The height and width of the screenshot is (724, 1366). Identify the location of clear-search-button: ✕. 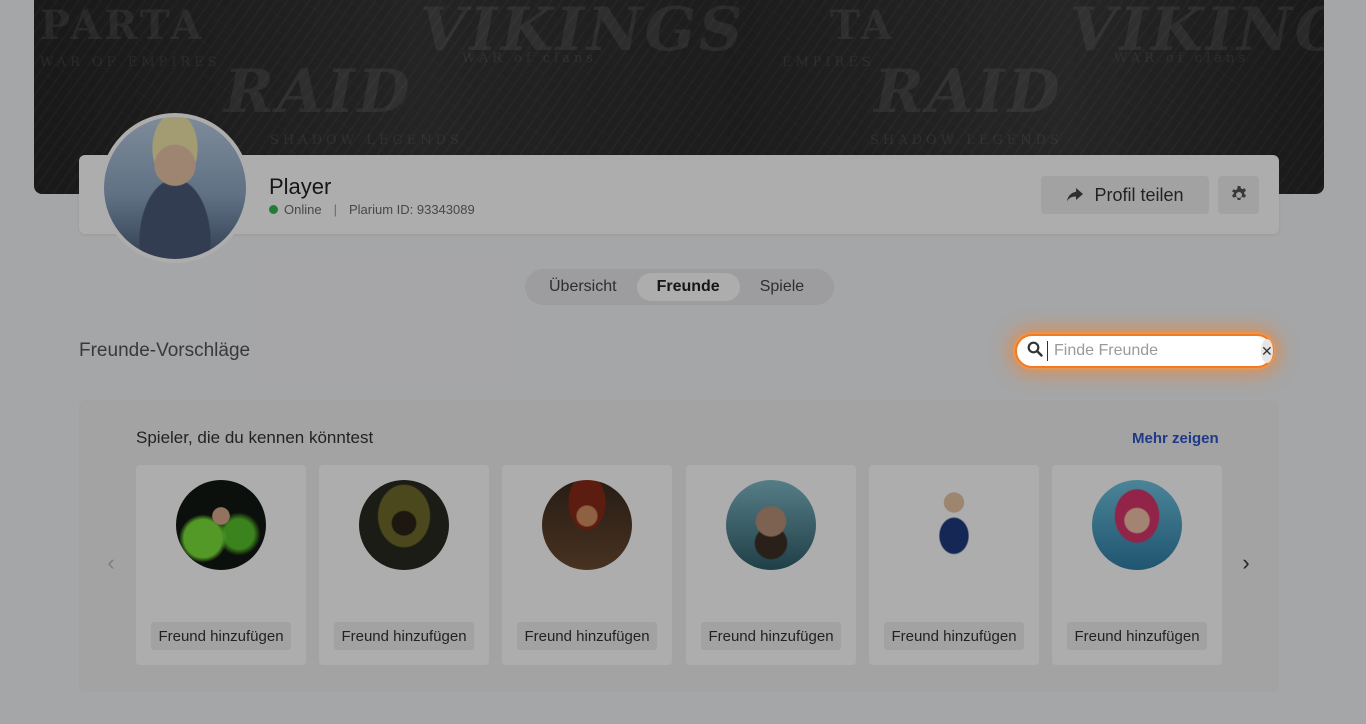
(1267, 351).